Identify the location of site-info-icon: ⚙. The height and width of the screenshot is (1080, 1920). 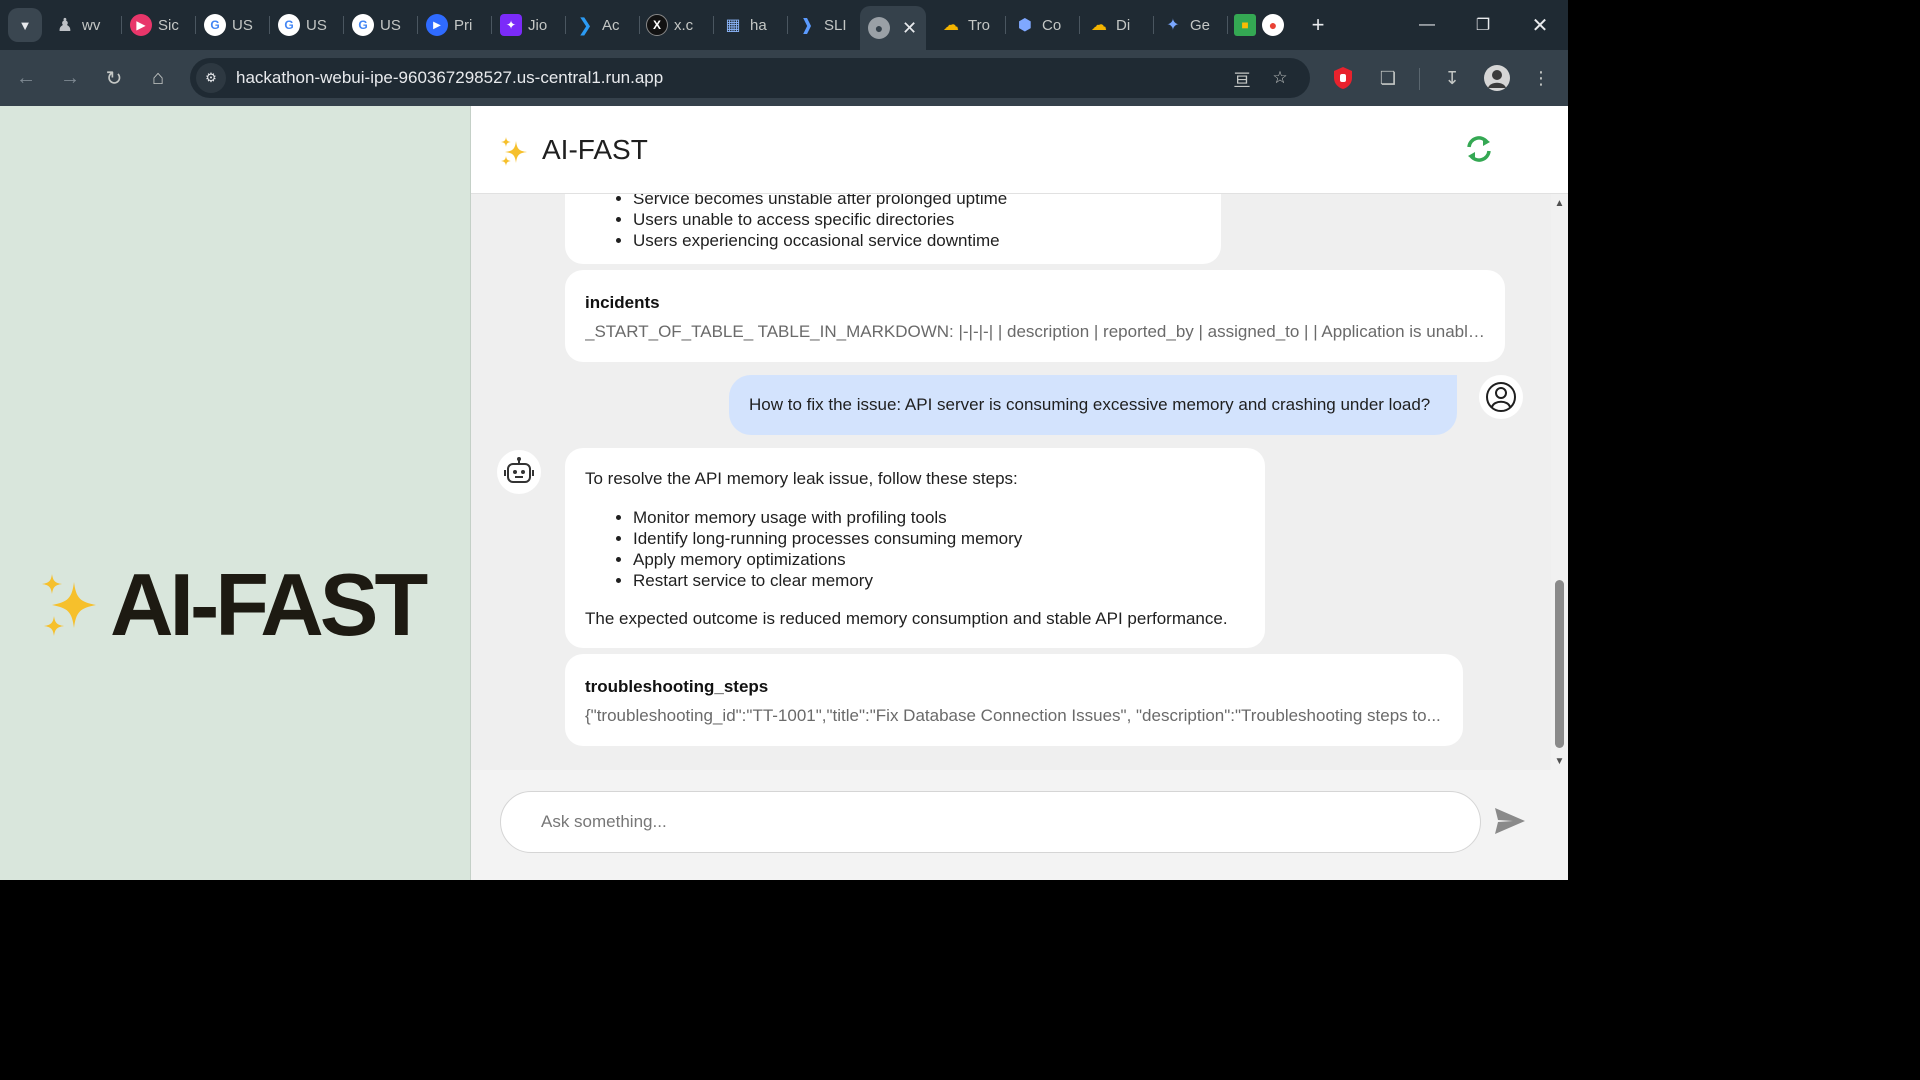
(211, 78).